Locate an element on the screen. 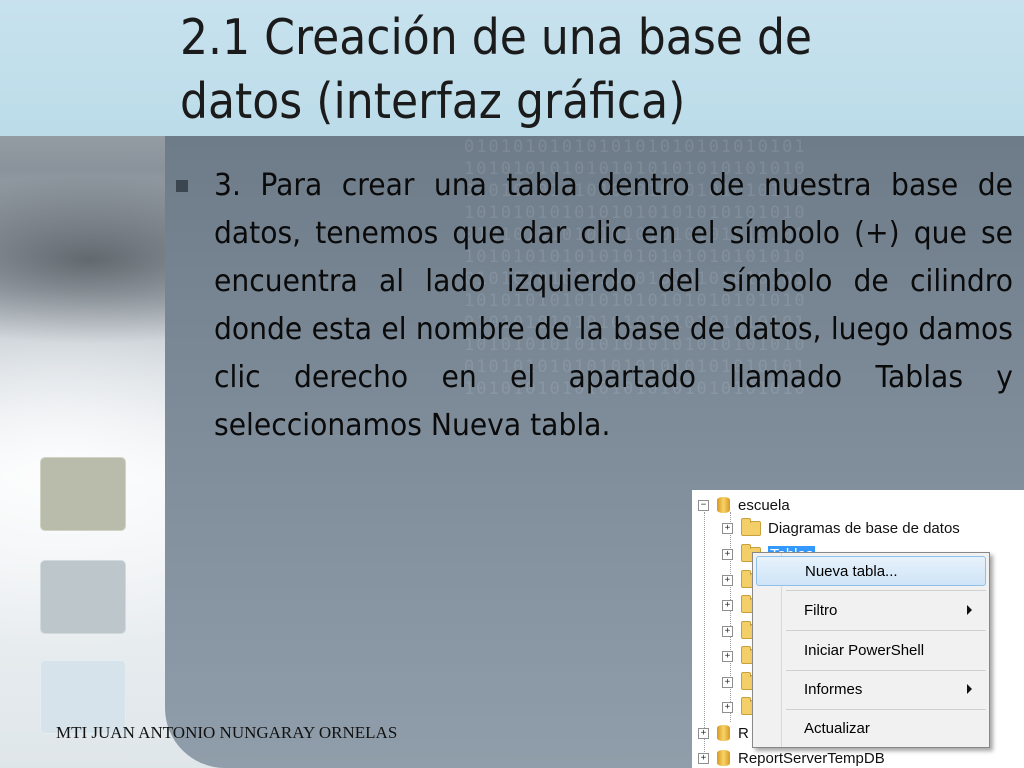 Image resolution: width=1024 pixels, height=768 pixels. menu-item-actualizar: Actualizar is located at coordinates (870, 728).